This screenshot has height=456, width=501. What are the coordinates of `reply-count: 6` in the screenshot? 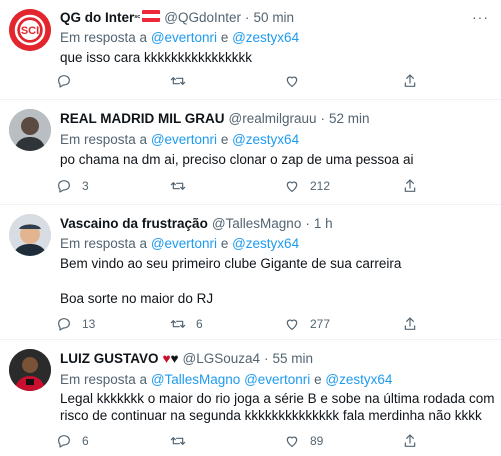 It's located at (85, 441).